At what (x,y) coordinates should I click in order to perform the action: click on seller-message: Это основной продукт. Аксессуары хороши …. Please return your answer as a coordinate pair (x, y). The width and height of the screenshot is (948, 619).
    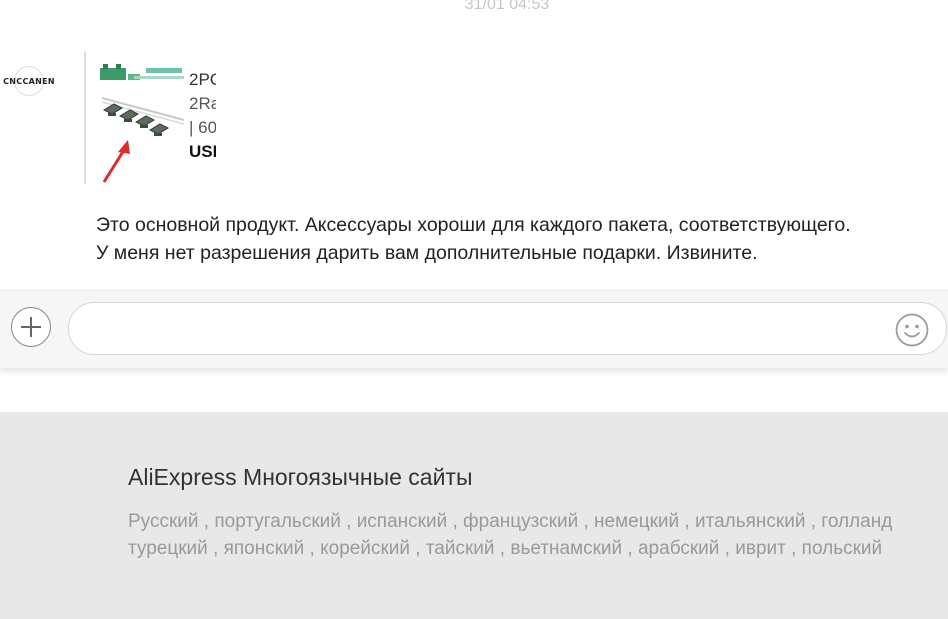
    Looking at the image, I should click on (473, 239).